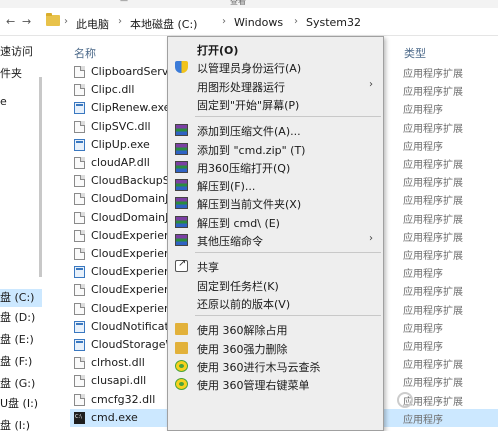  Describe the element at coordinates (208, 268) in the screenshot. I see `menu-item-label: 共享` at that location.